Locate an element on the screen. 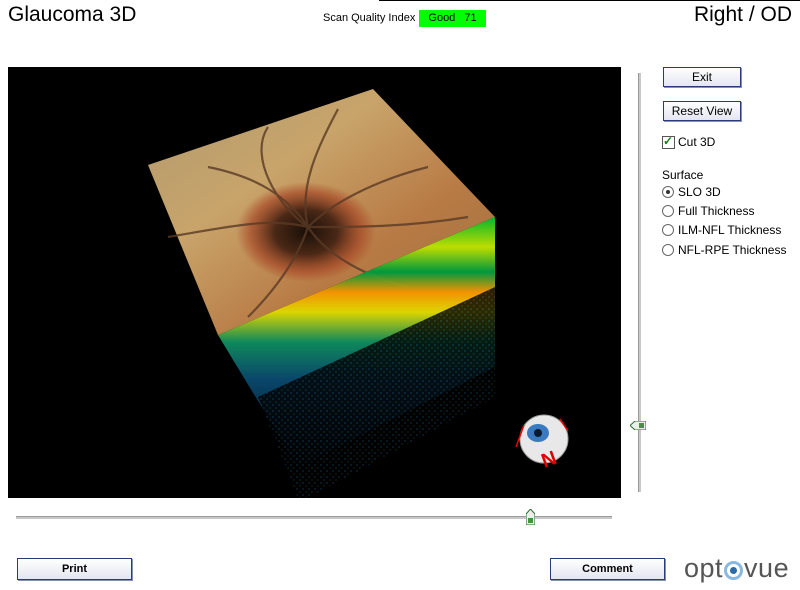 This screenshot has height=590, width=800. comment-button: Comment is located at coordinates (607, 569).